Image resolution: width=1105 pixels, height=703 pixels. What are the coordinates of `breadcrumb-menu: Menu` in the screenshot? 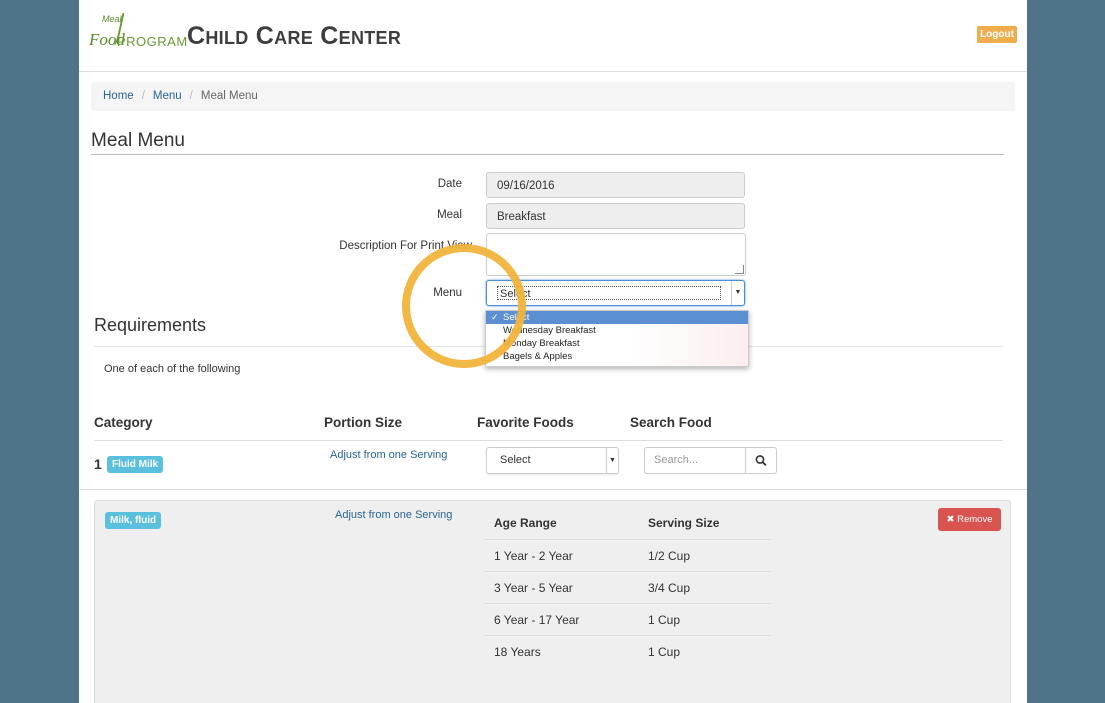 It's located at (167, 96).